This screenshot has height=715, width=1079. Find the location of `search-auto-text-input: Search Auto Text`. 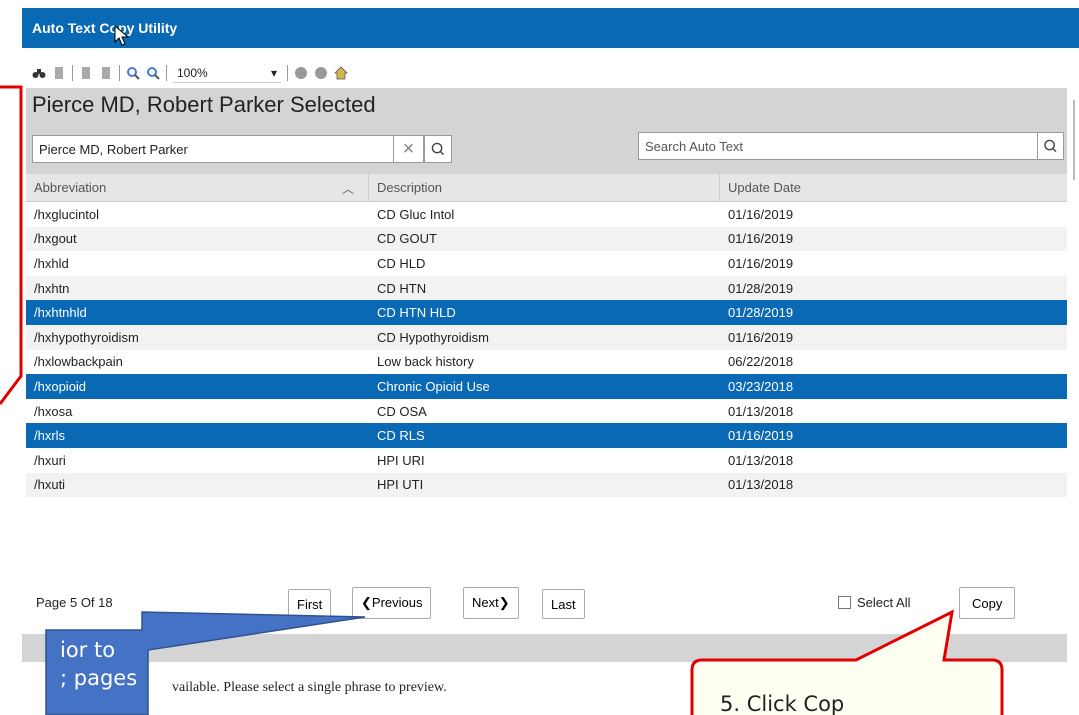

search-auto-text-input: Search Auto Text is located at coordinates (838, 146).